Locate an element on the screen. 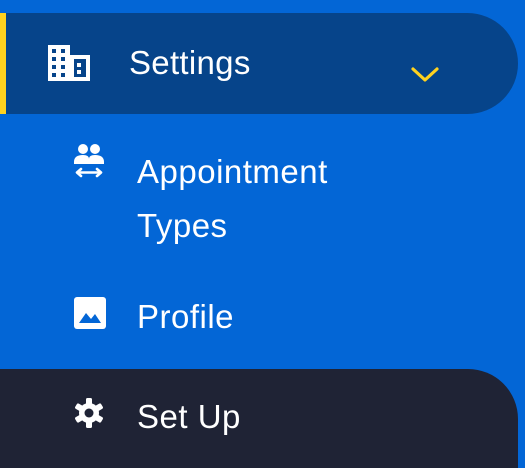 This screenshot has width=525, height=468. image-icon is located at coordinates (90, 313).